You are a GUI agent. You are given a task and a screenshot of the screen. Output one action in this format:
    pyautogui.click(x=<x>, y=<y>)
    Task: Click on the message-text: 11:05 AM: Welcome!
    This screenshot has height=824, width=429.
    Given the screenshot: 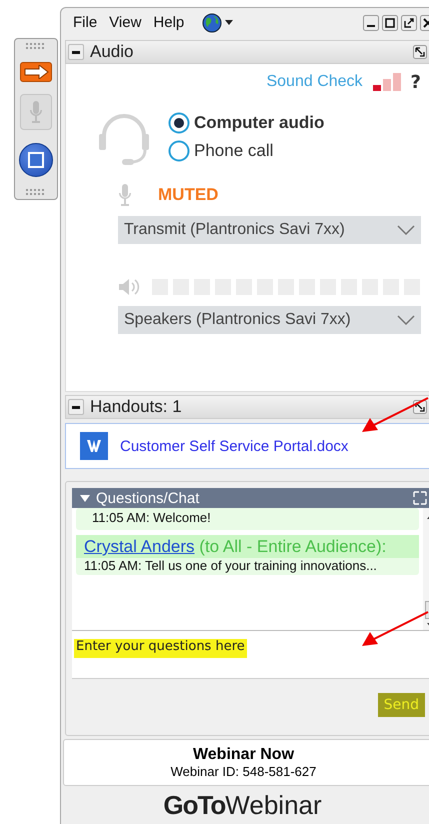 What is the action you would take?
    pyautogui.click(x=151, y=518)
    